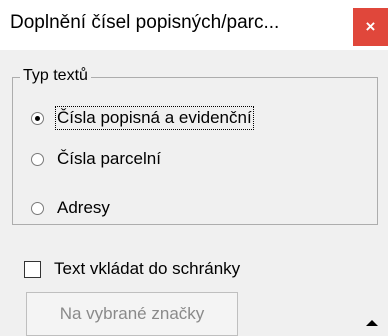 The width and height of the screenshot is (388, 336). What do you see at coordinates (32, 269) in the screenshot?
I see `clipboard-checkbox` at bounding box center [32, 269].